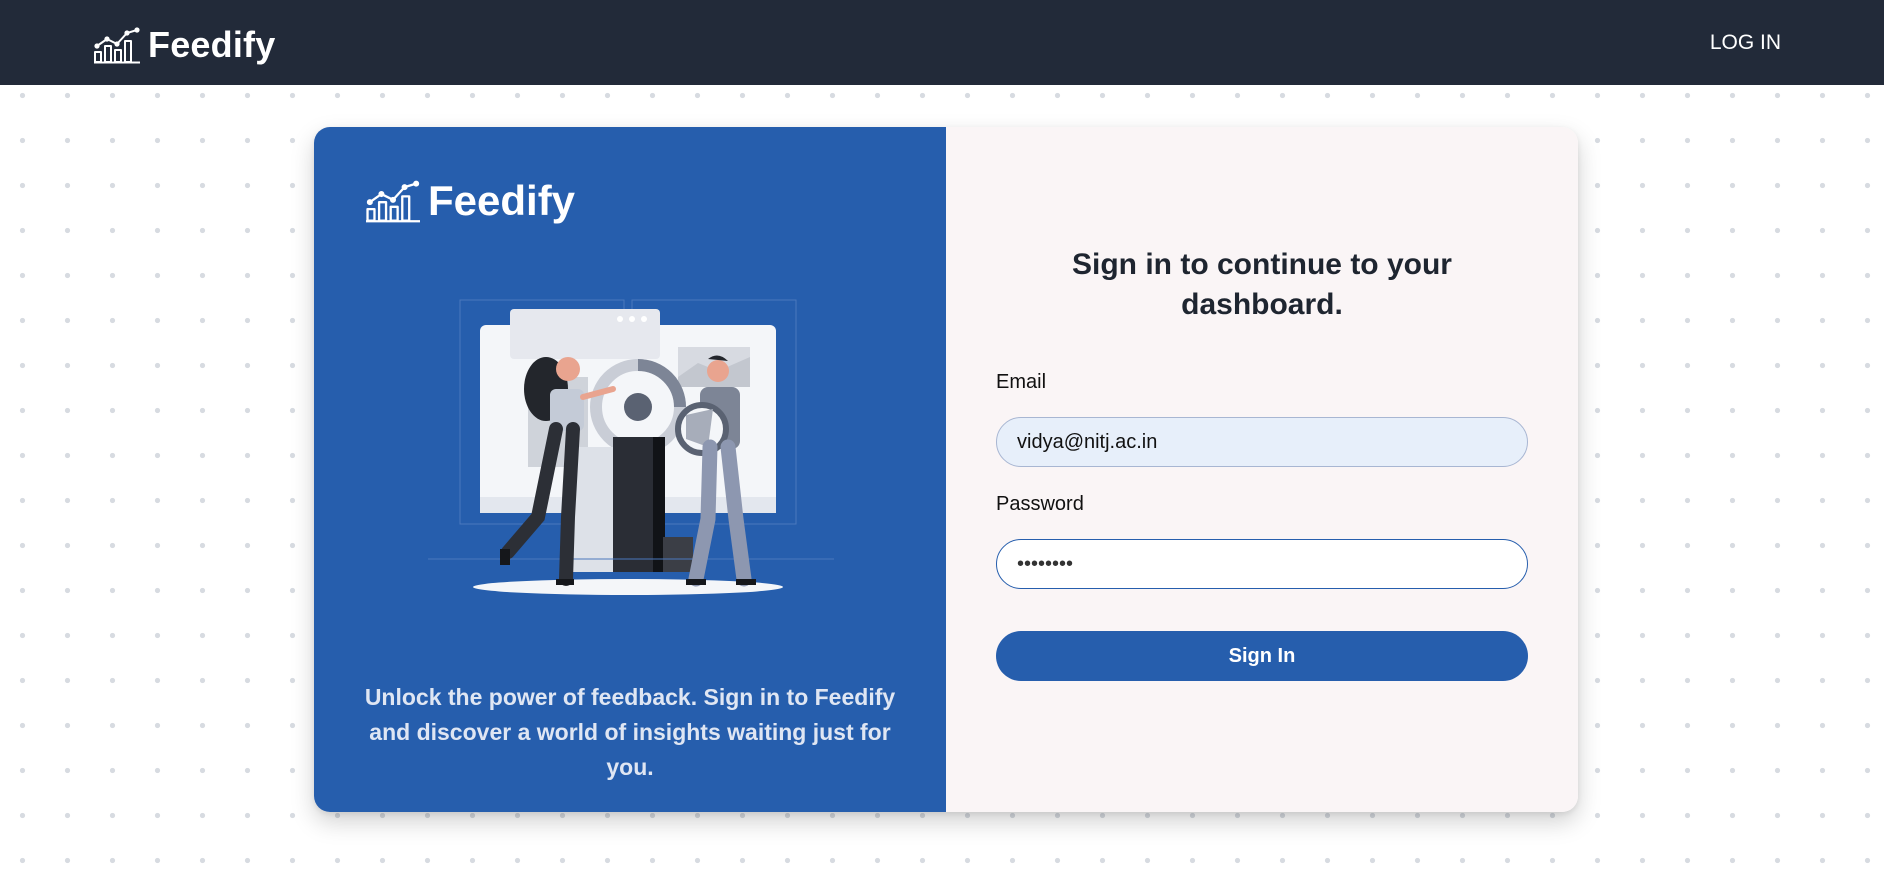 This screenshot has width=1884, height=877. I want to click on panel-brand-logo: Feedify, so click(470, 201).